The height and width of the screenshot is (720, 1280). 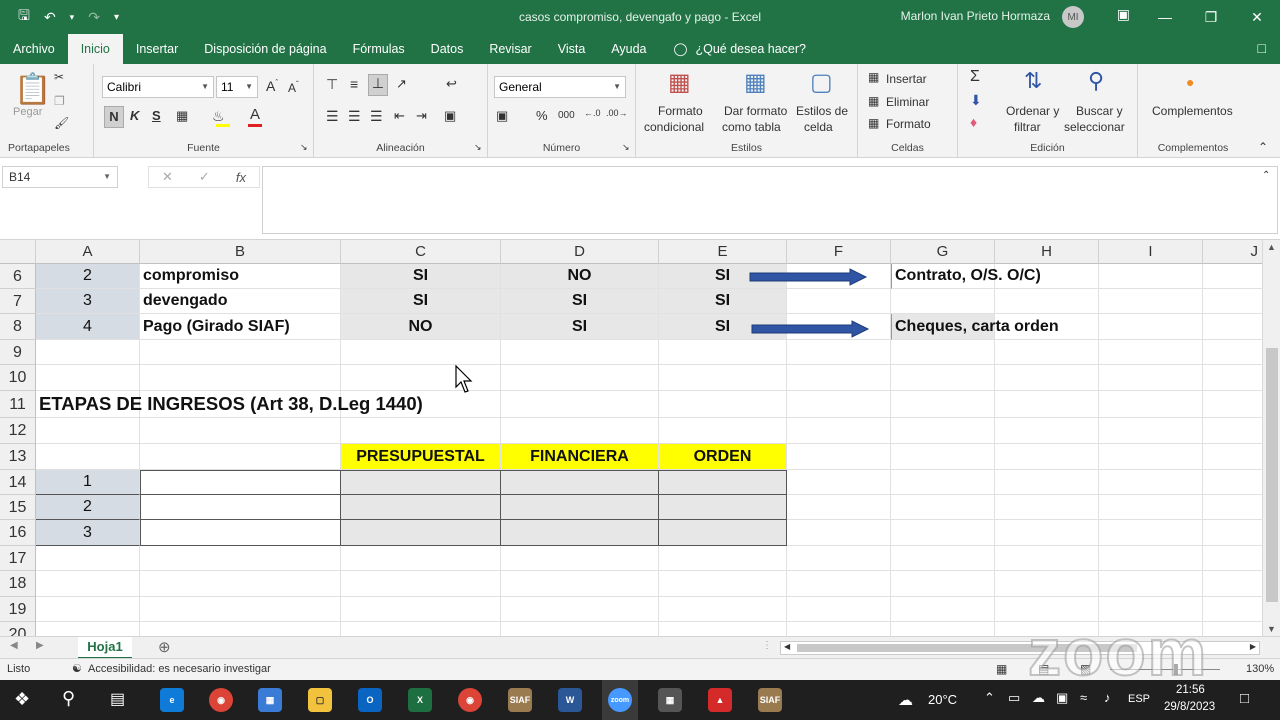 I want to click on format-cells-icon: ▦, so click(x=873, y=123).